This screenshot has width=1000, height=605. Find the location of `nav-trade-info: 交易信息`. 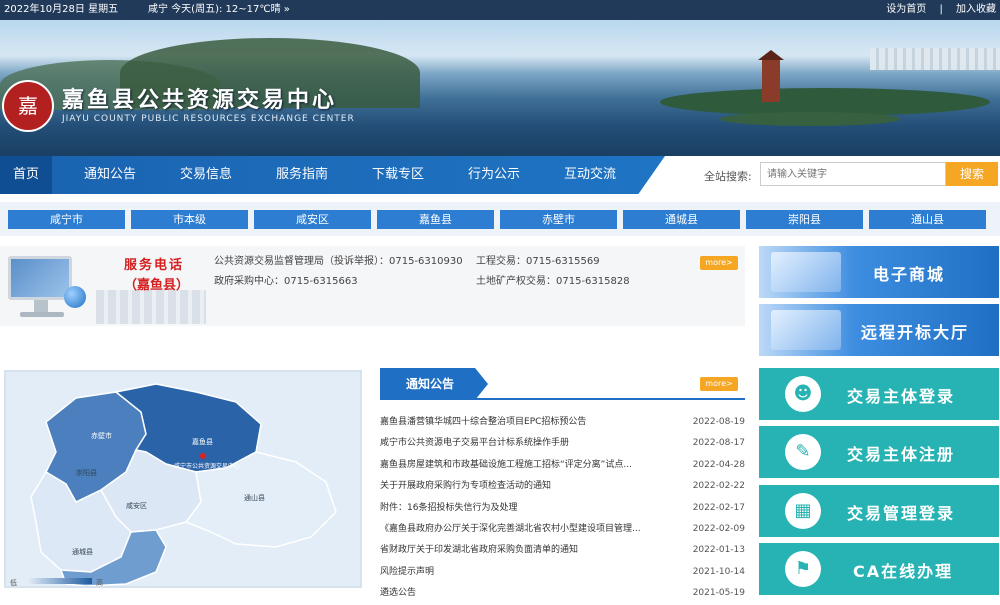

nav-trade-info: 交易信息 is located at coordinates (206, 175).